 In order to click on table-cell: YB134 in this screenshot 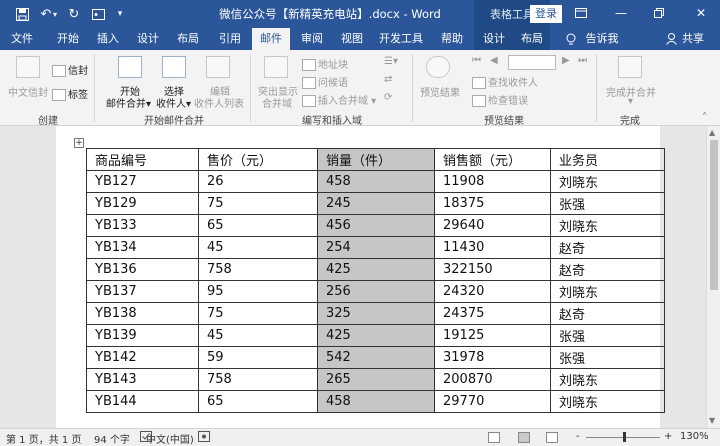, I will do `click(142, 247)`.